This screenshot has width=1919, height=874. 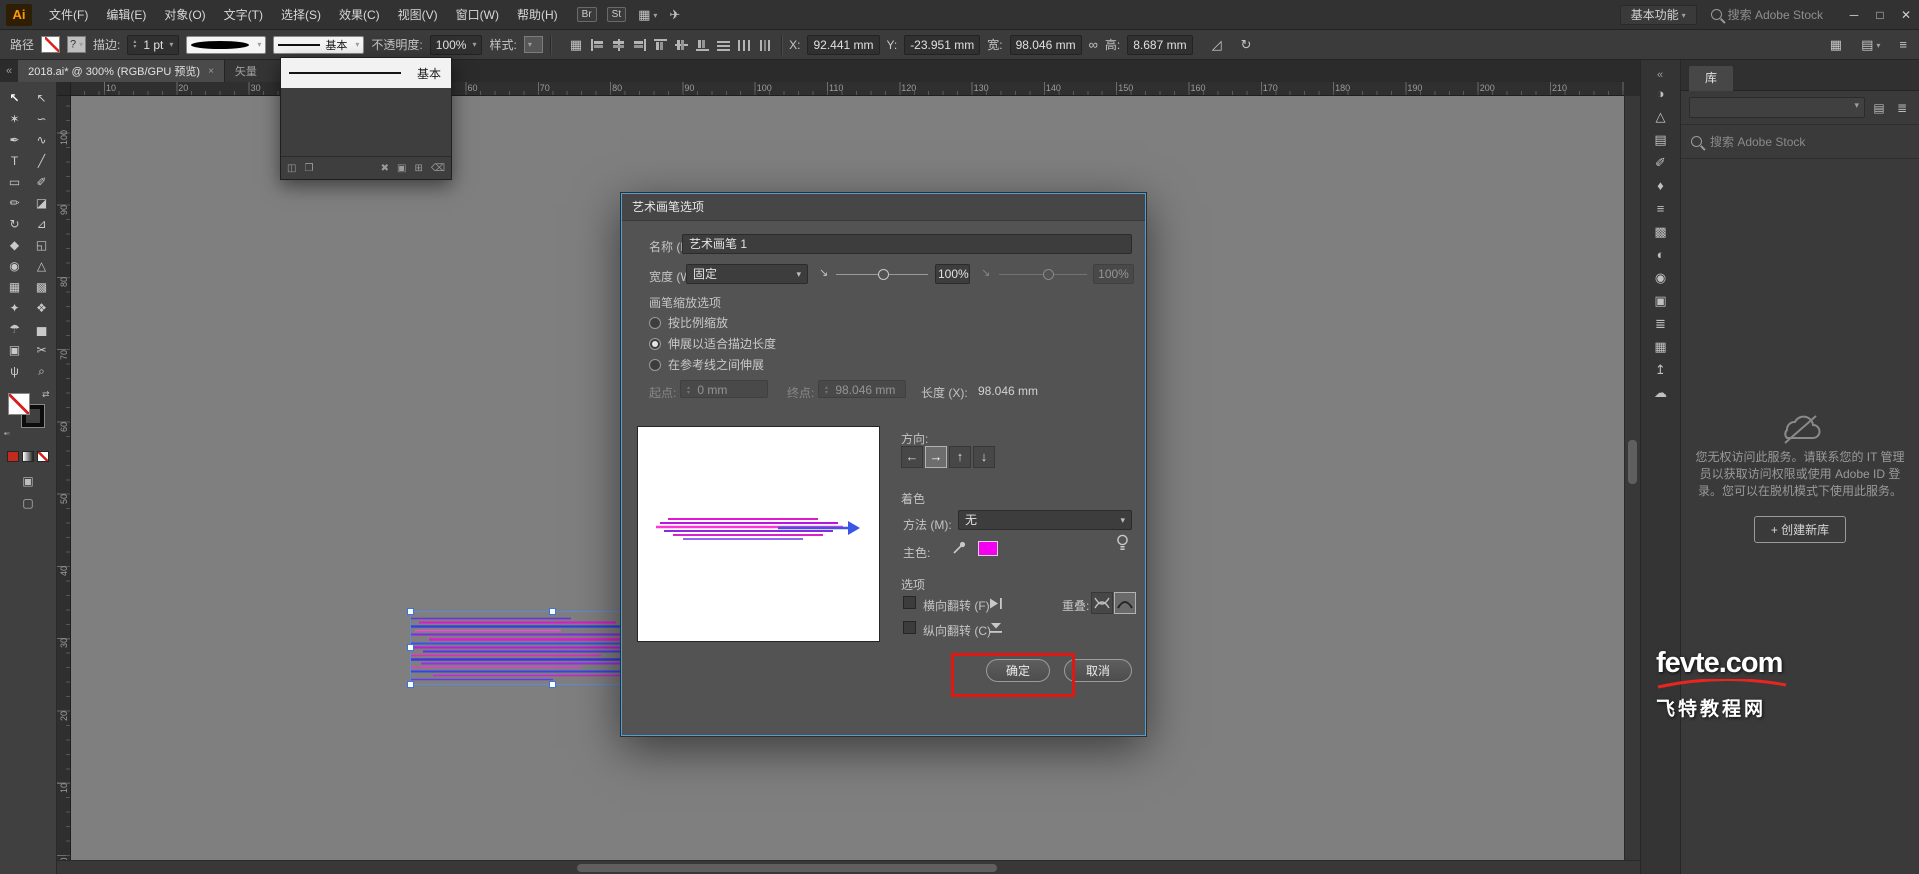 I want to click on width-value-field: 100%, so click(x=952, y=274).